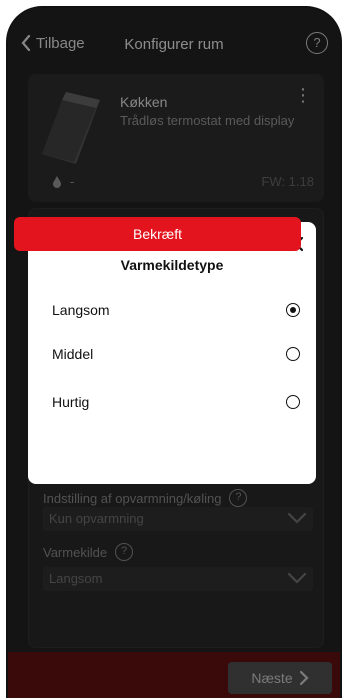 The height and width of the screenshot is (698, 348). Describe the element at coordinates (293, 310) in the screenshot. I see `radio-selected` at that location.